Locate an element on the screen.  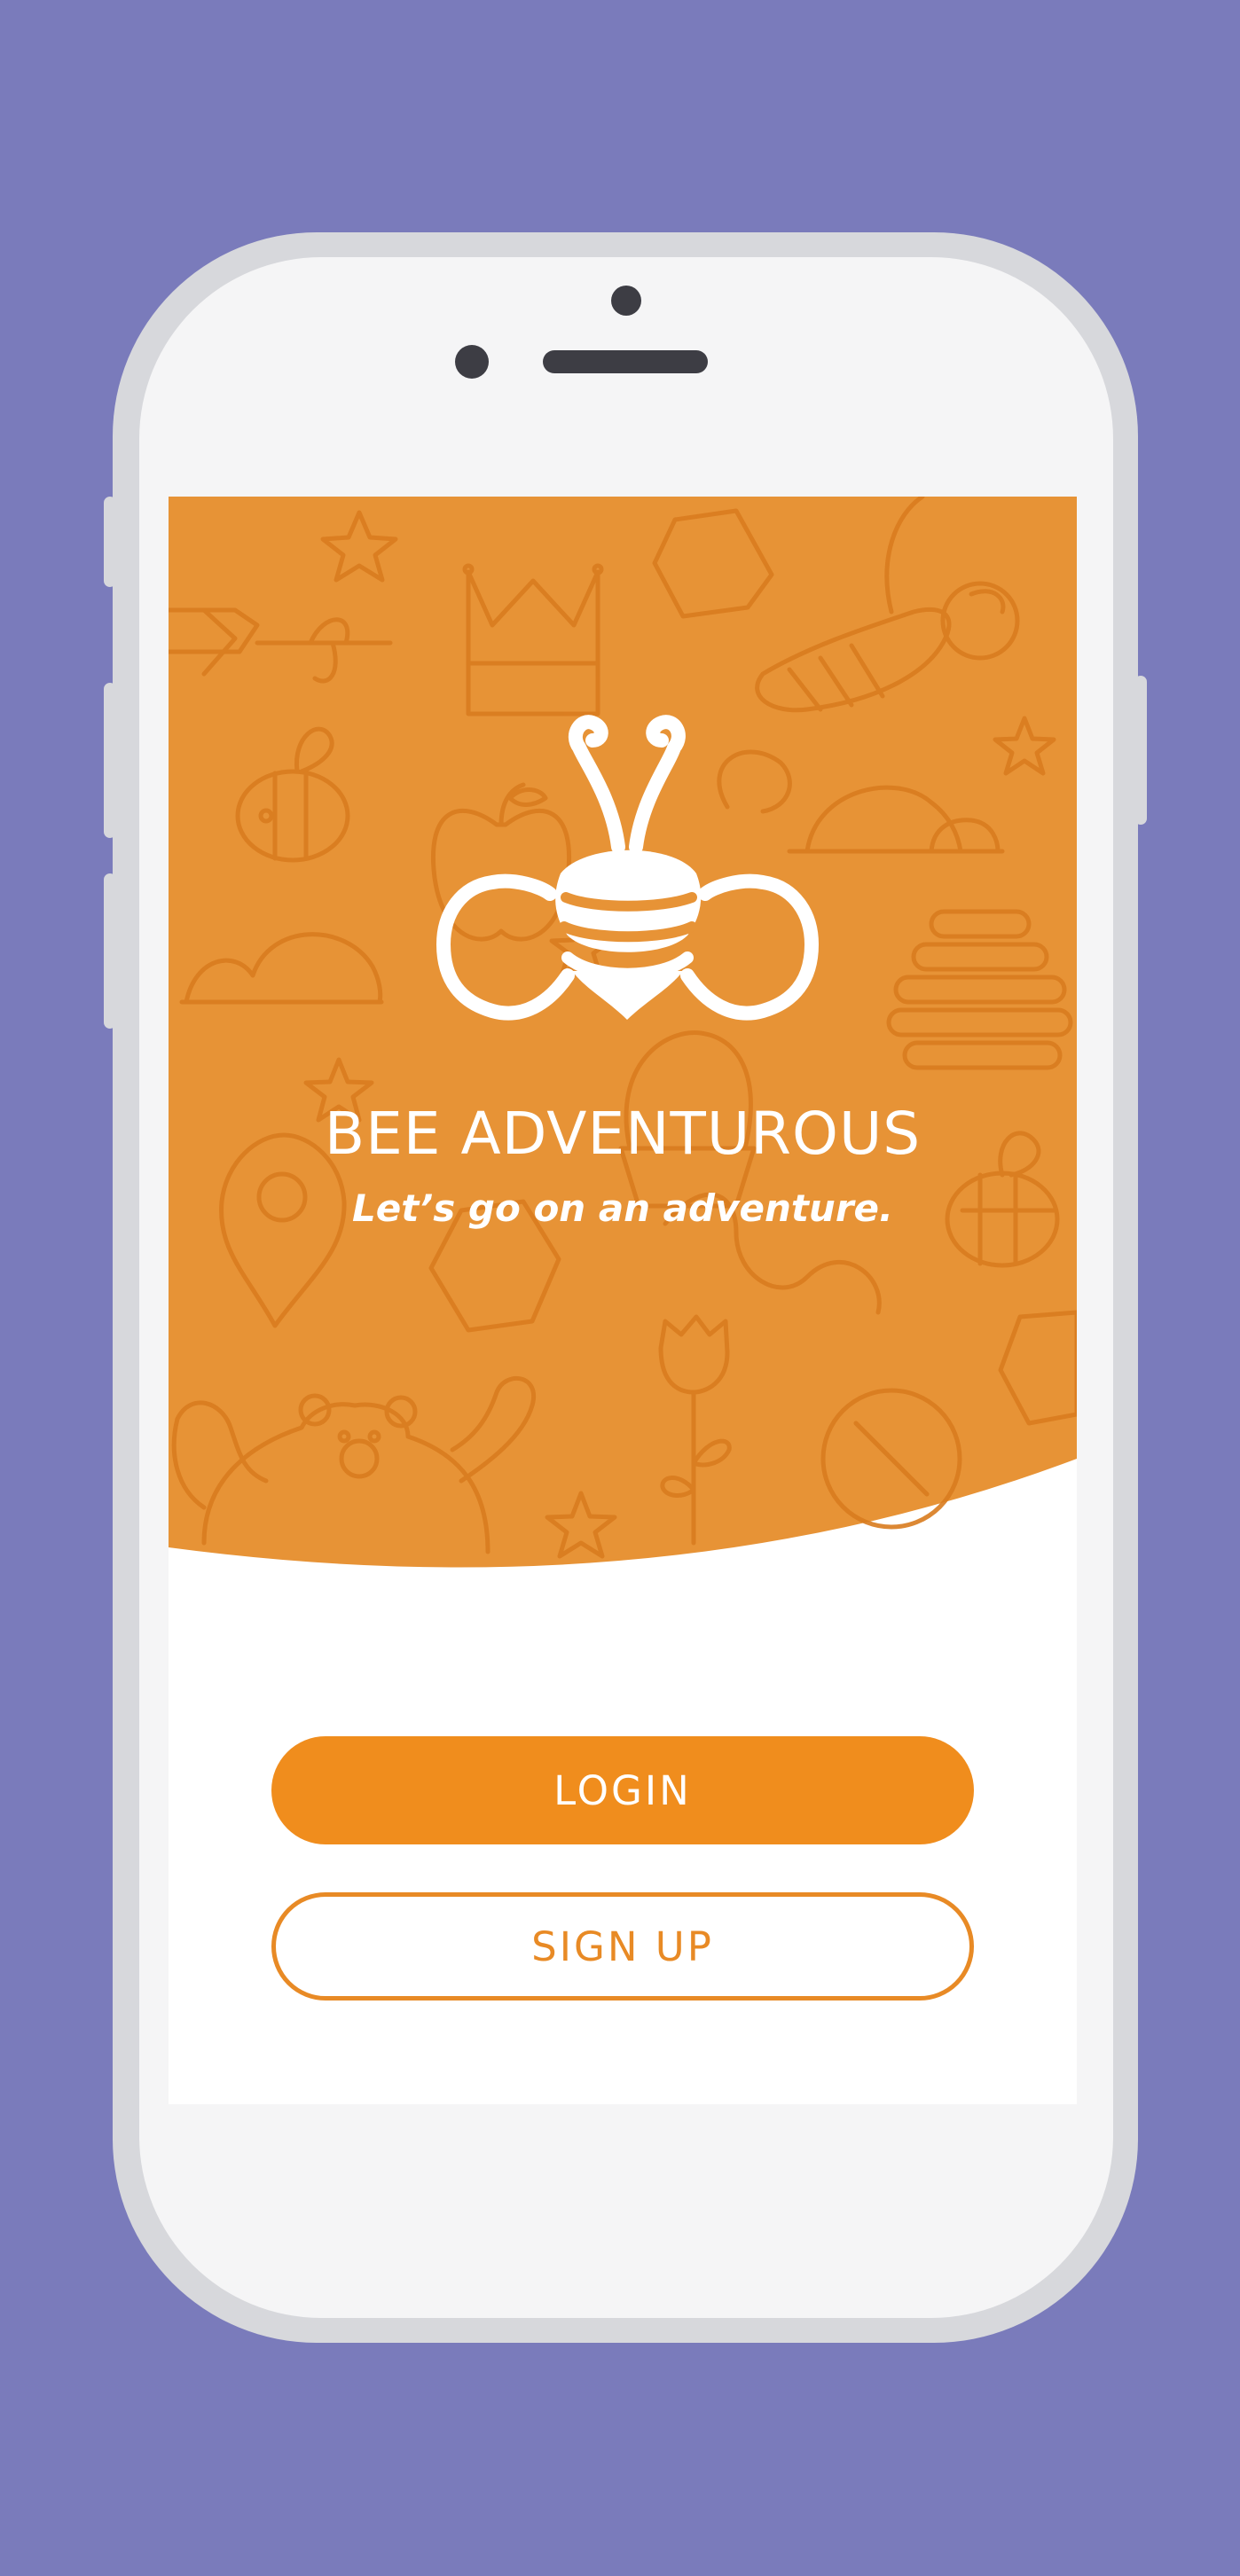
phone-side-button-power is located at coordinates (1140, 750).